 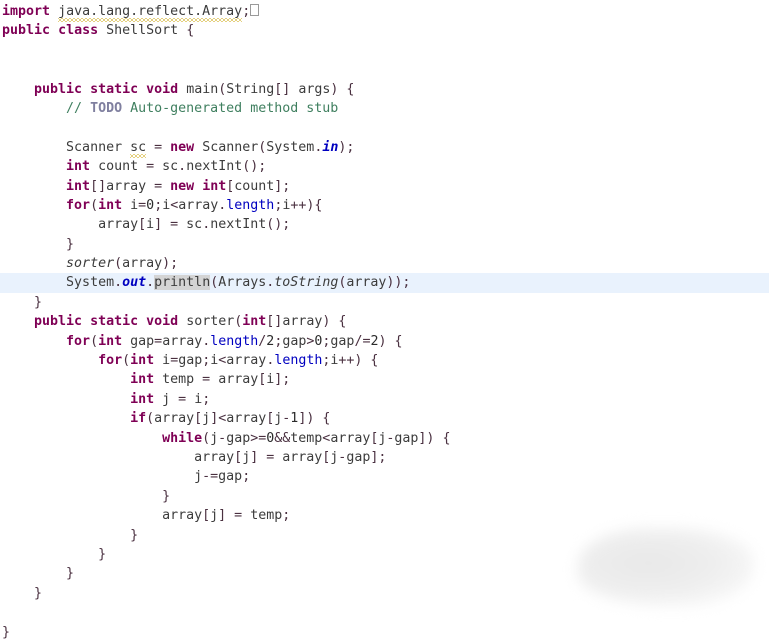 What do you see at coordinates (150, 419) in the screenshot?
I see `punctuation-token: (` at bounding box center [150, 419].